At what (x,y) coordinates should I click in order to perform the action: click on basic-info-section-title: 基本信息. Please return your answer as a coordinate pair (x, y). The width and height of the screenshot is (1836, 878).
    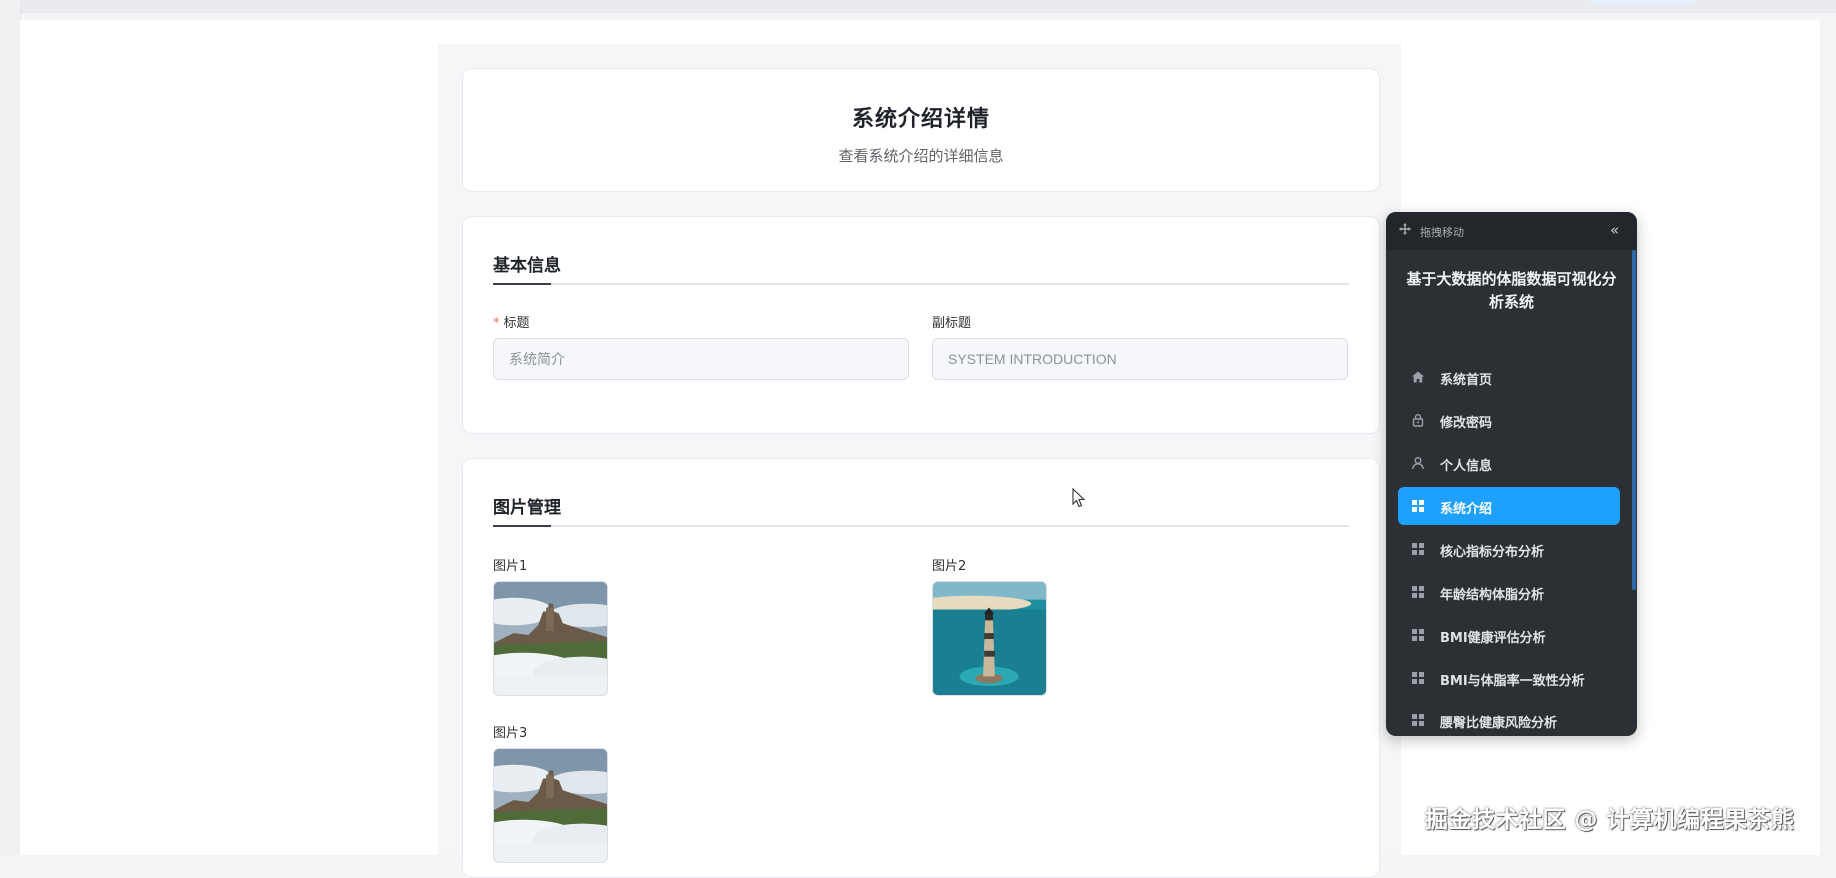
    Looking at the image, I should click on (527, 266).